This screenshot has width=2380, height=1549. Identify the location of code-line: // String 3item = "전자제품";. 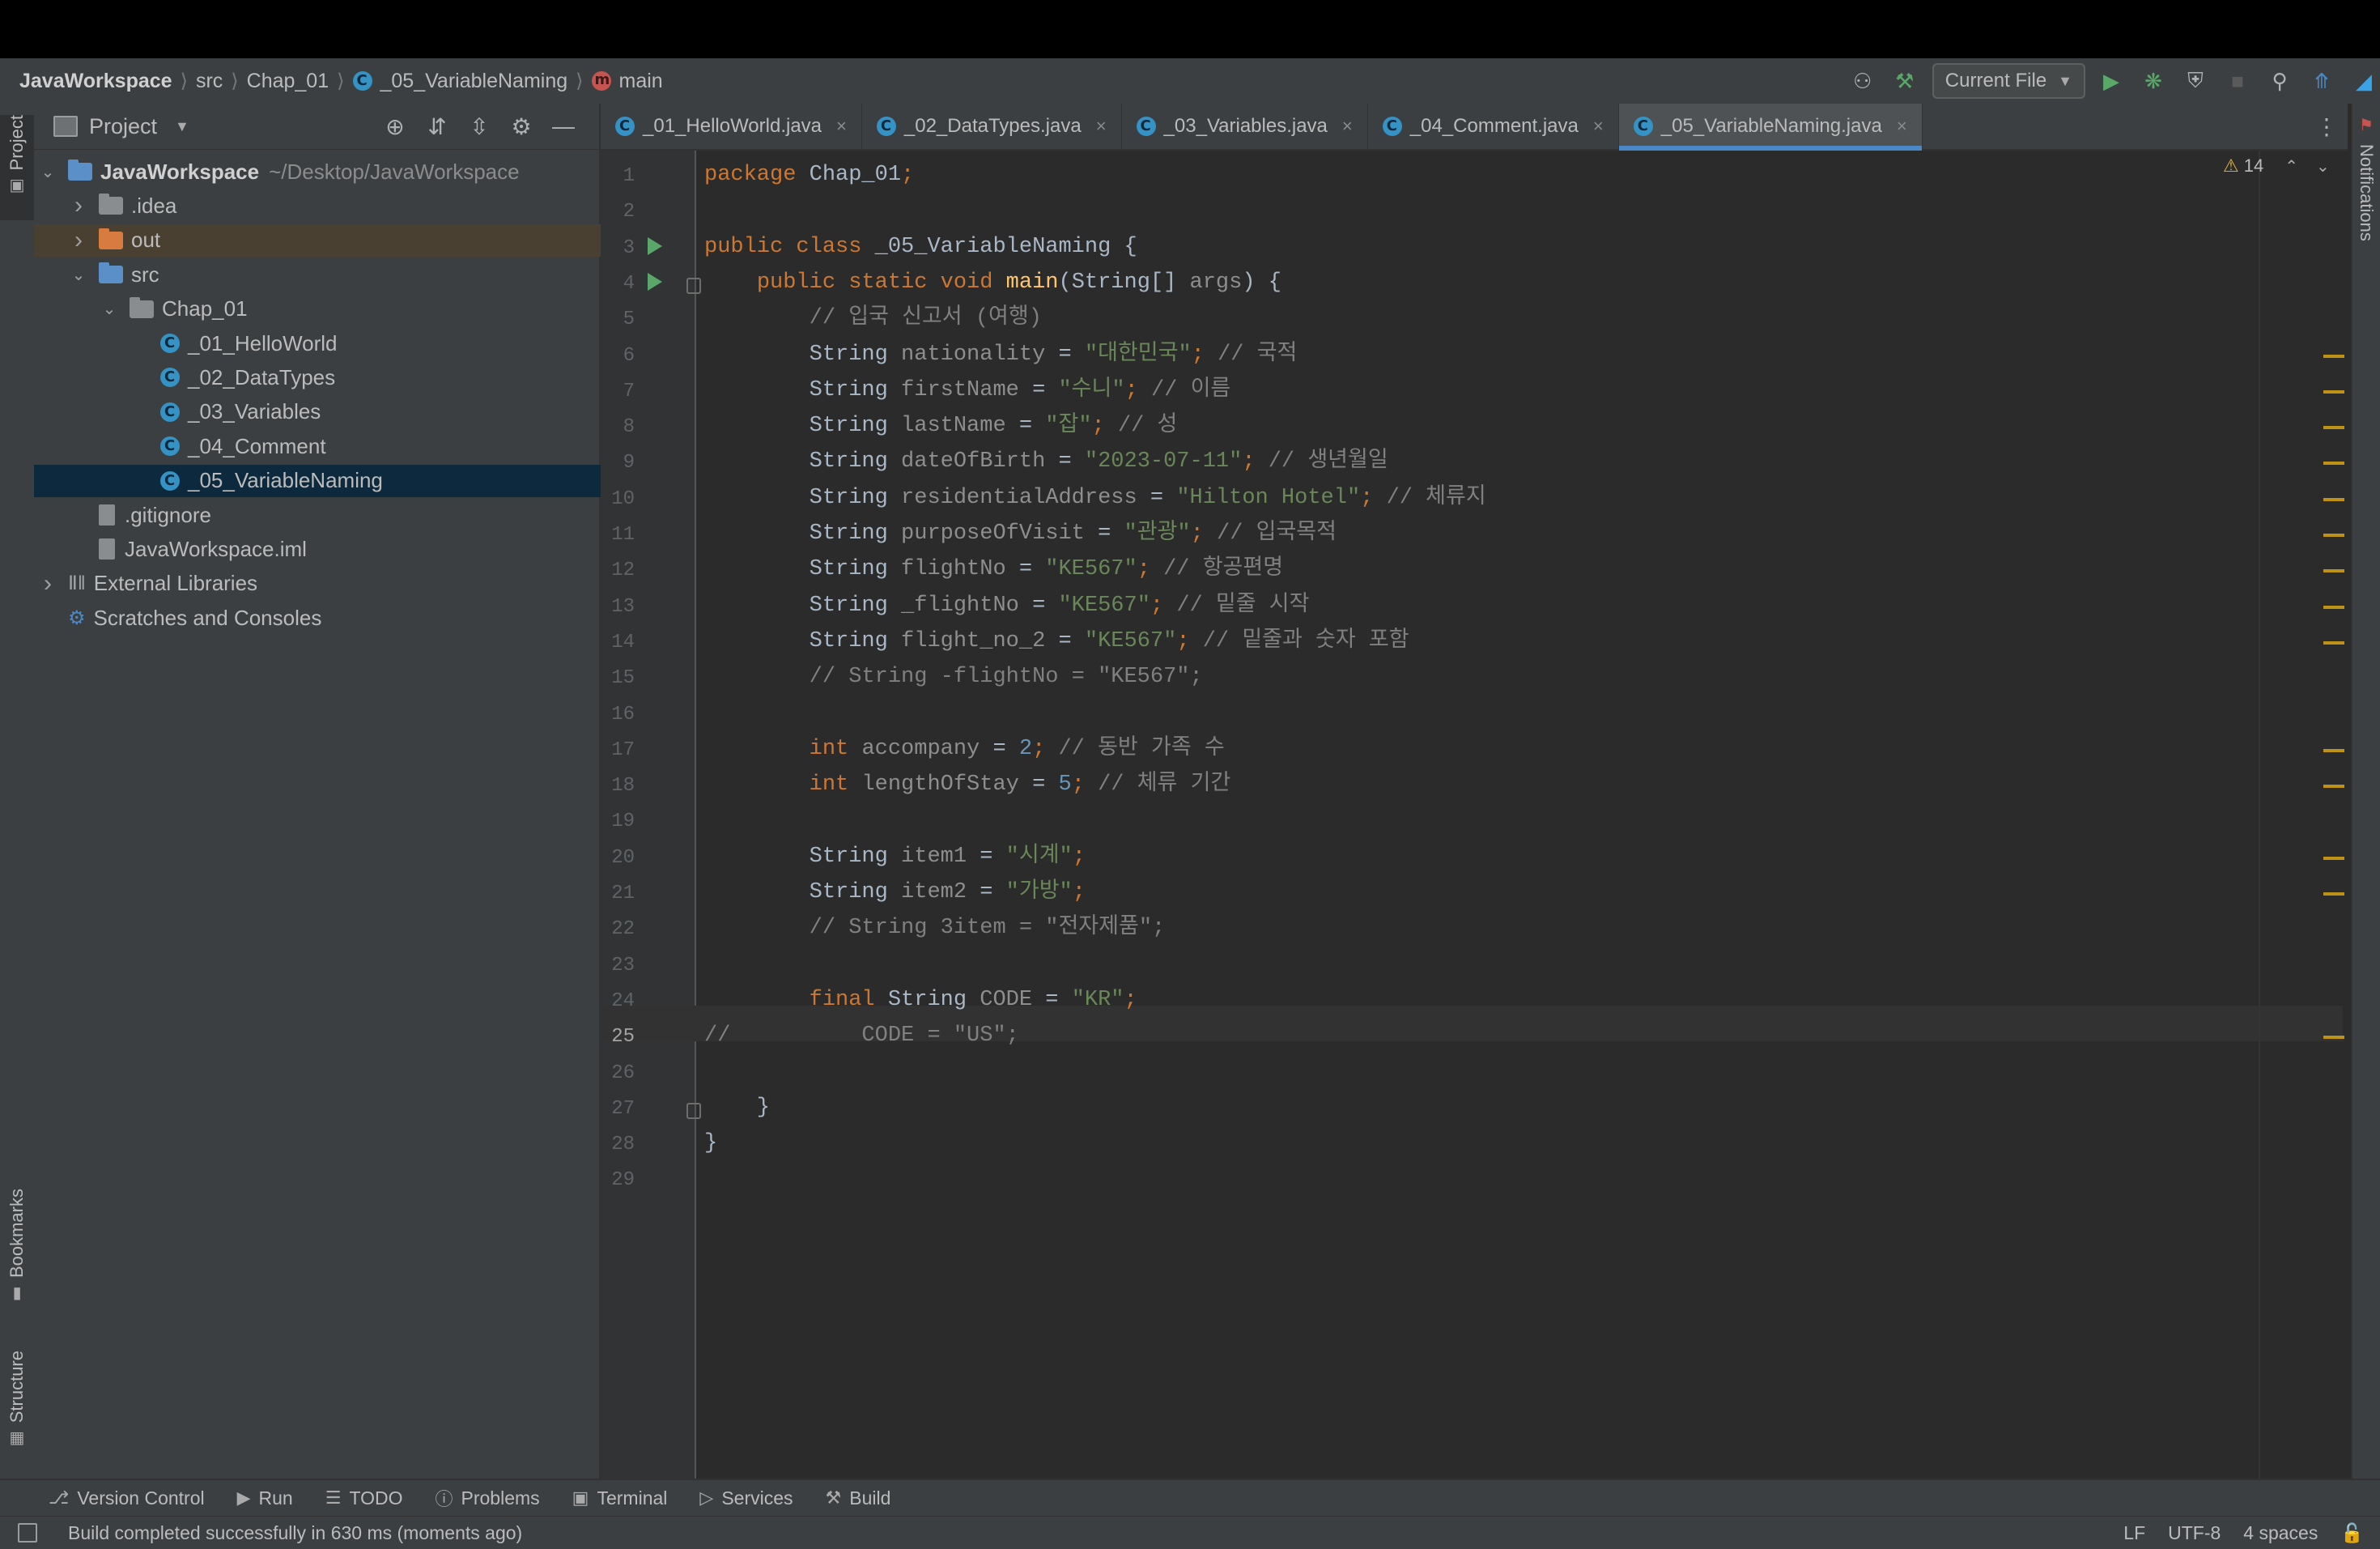
(935, 928).